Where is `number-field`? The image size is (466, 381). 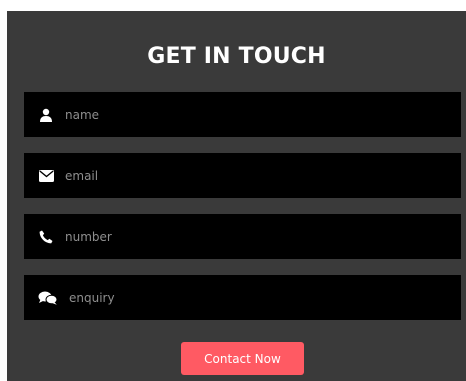
number-field is located at coordinates (242, 236).